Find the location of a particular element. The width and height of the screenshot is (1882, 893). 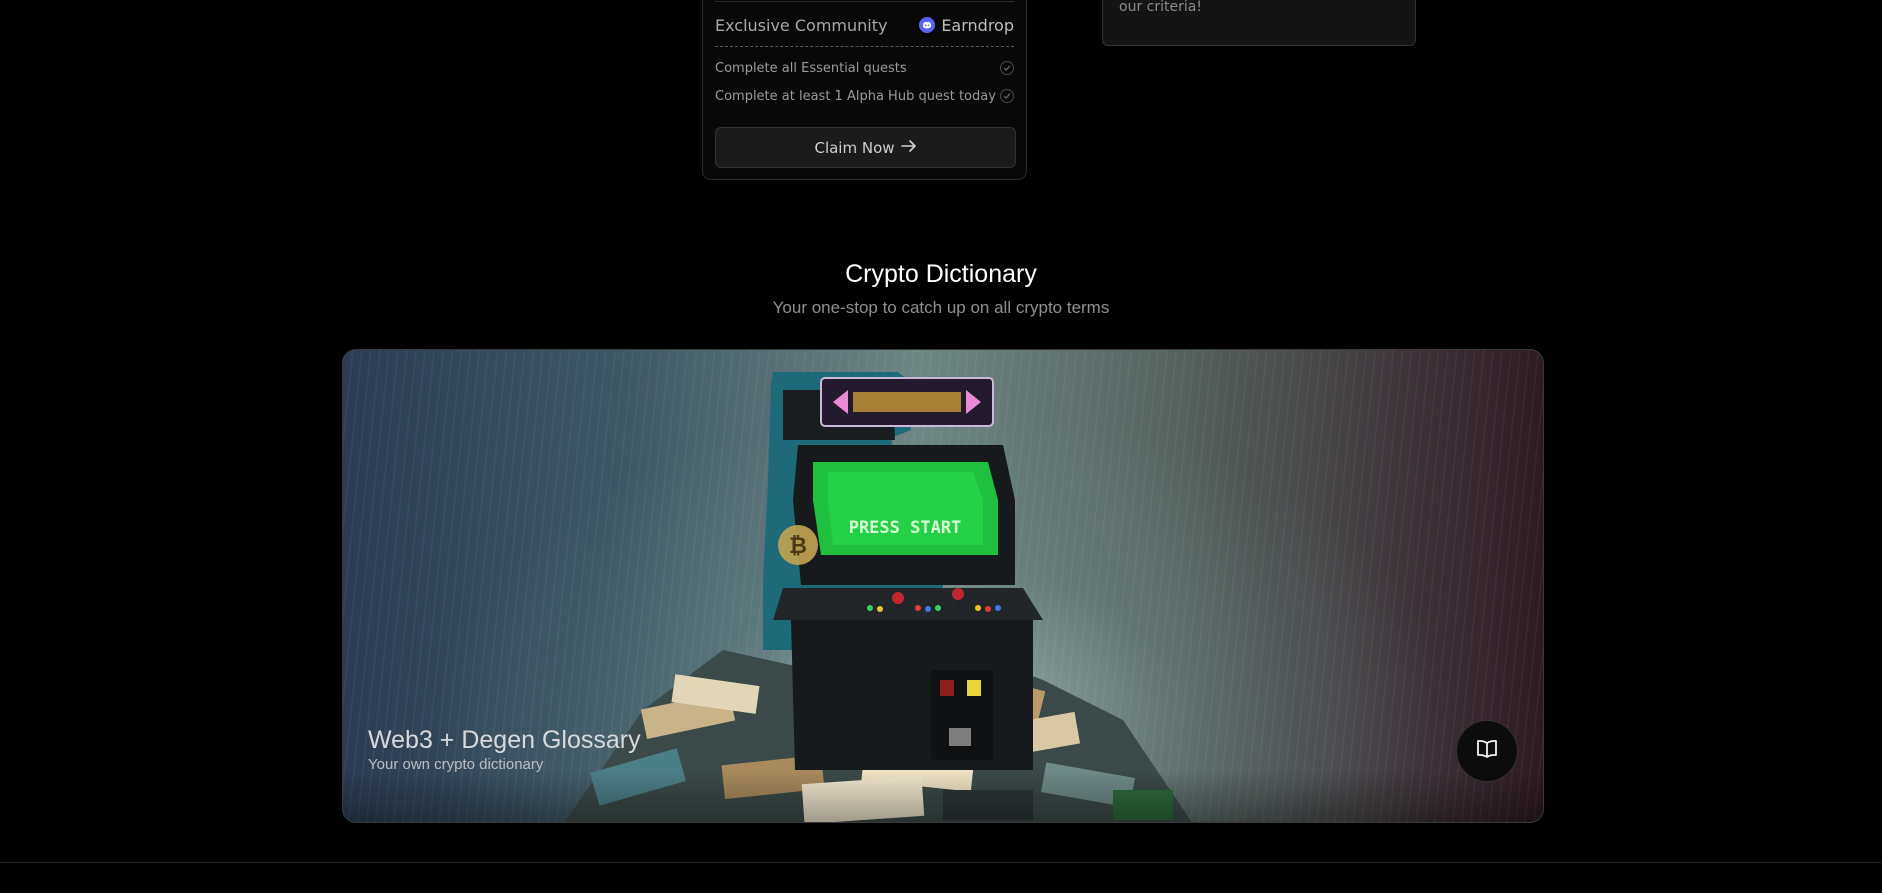

divider is located at coordinates (864, 1).